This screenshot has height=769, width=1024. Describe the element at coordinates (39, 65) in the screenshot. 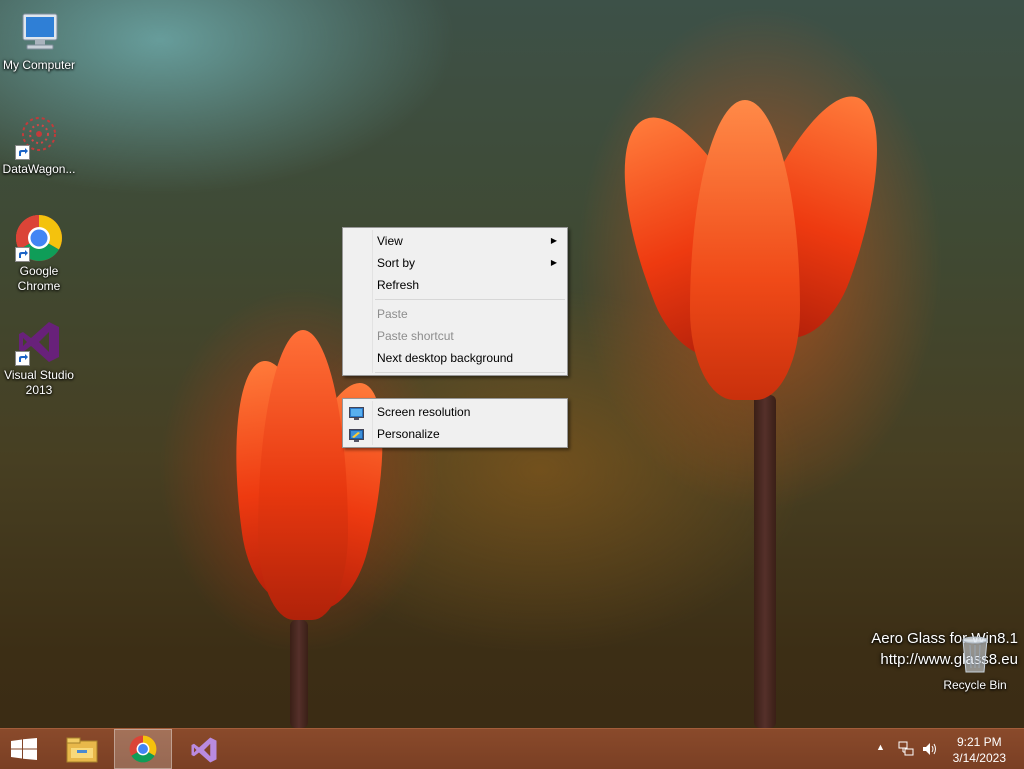

I see `desktop-icon-label: My Computer` at that location.